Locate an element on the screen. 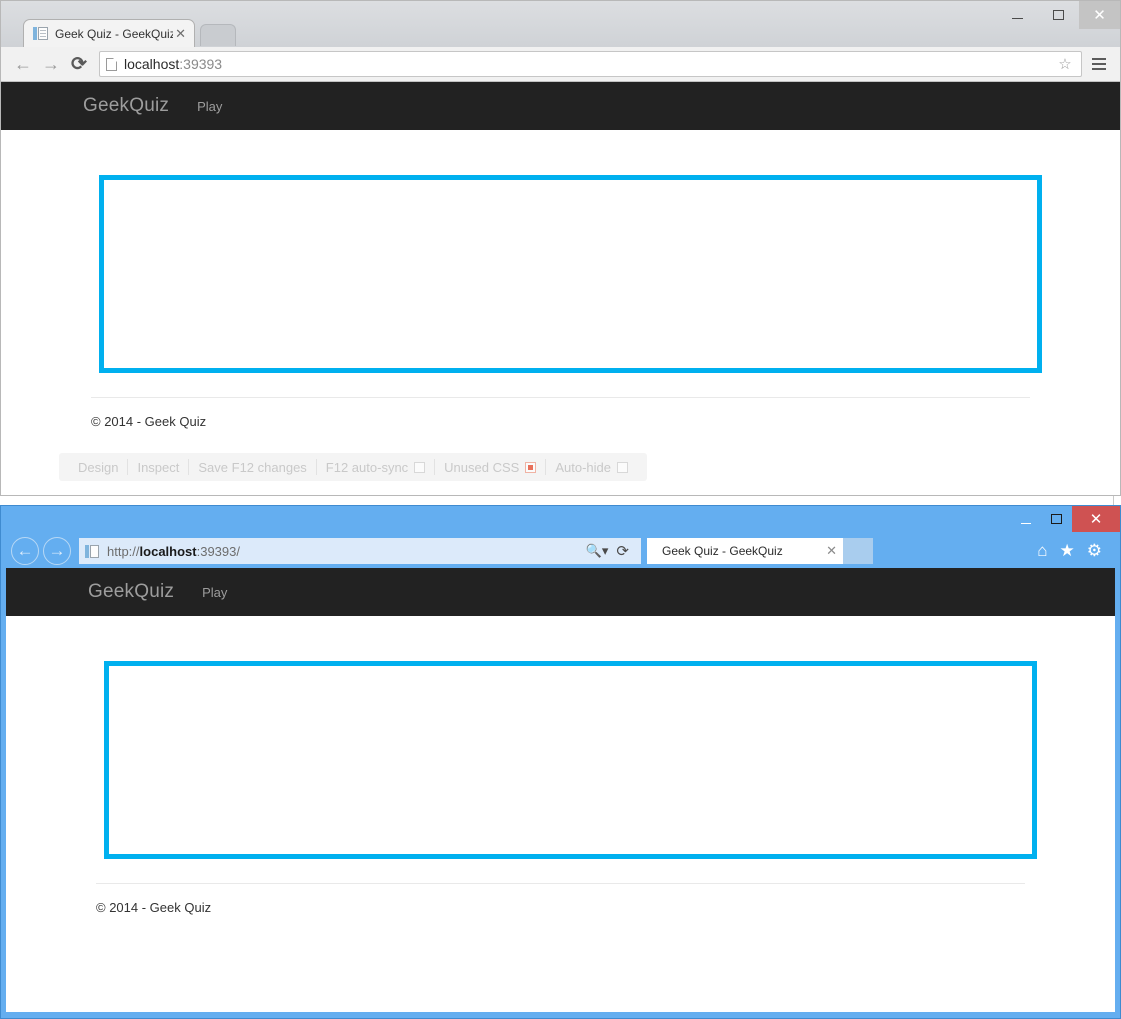  browser-link-design-button: Design is located at coordinates (98, 467).